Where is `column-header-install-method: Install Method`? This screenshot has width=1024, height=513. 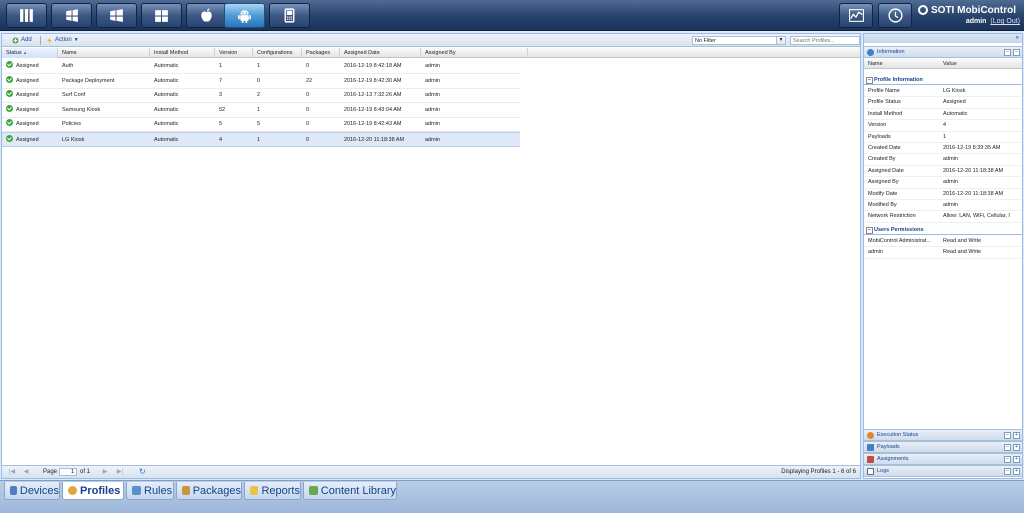
column-header-install-method: Install Method is located at coordinates (182, 53).